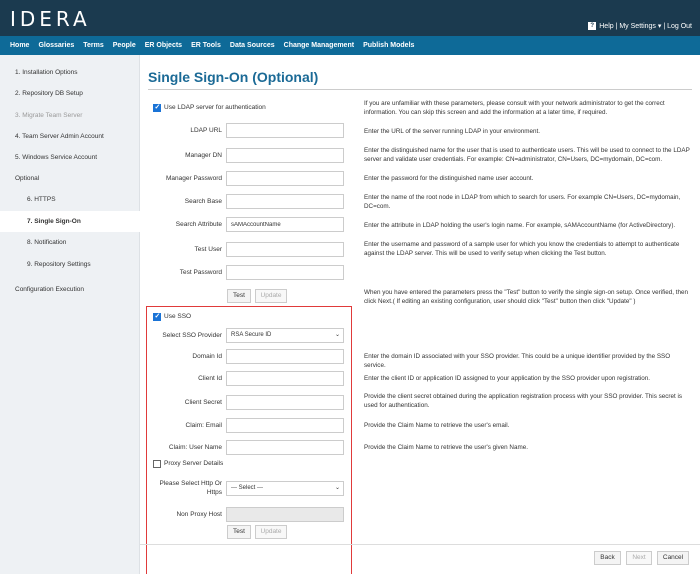 The height and width of the screenshot is (574, 700). I want to click on cancel-button: Cancel, so click(673, 558).